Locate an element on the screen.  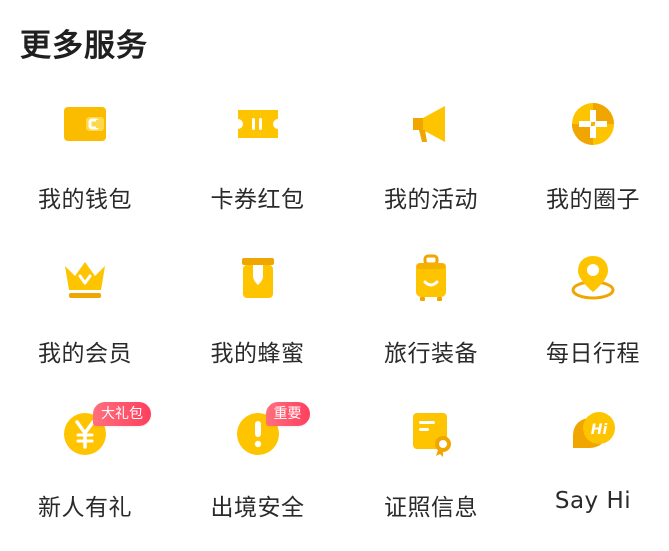
service-label: 旅行装备 is located at coordinates (431, 354).